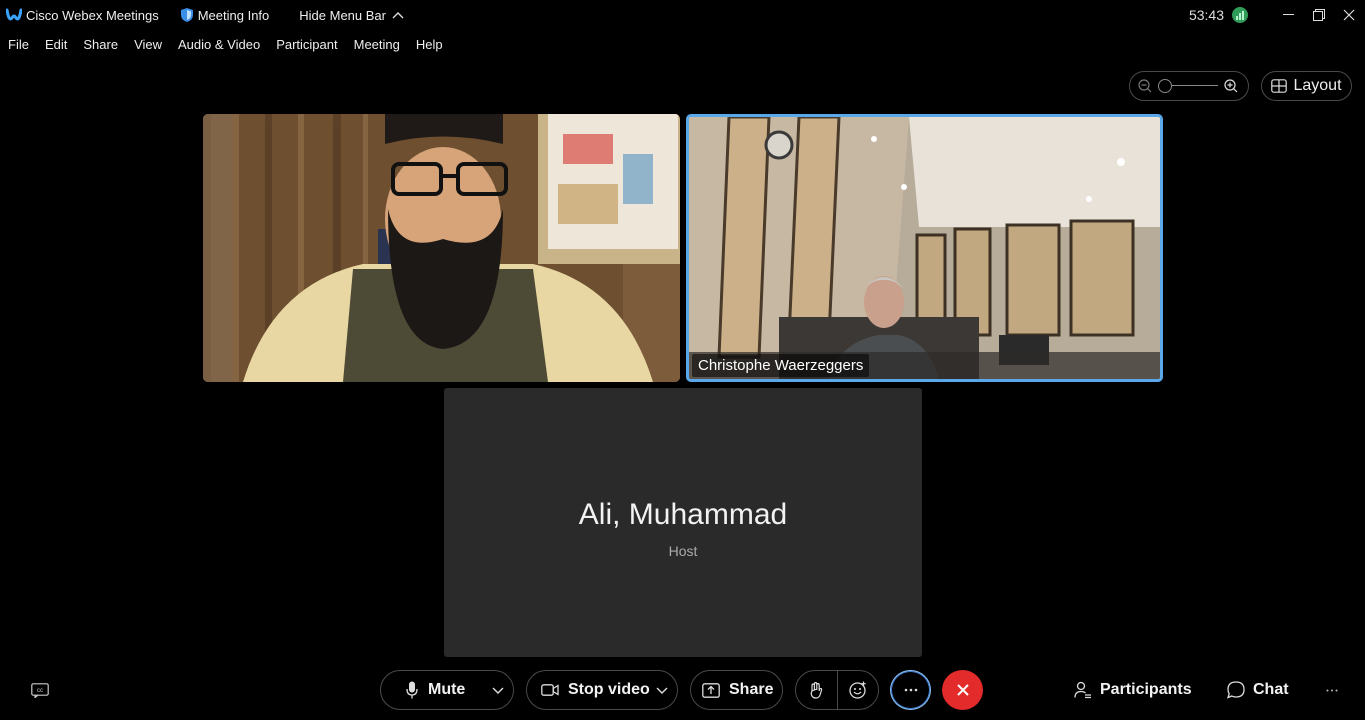 The height and width of the screenshot is (720, 1365). I want to click on close-button, so click(1349, 15).